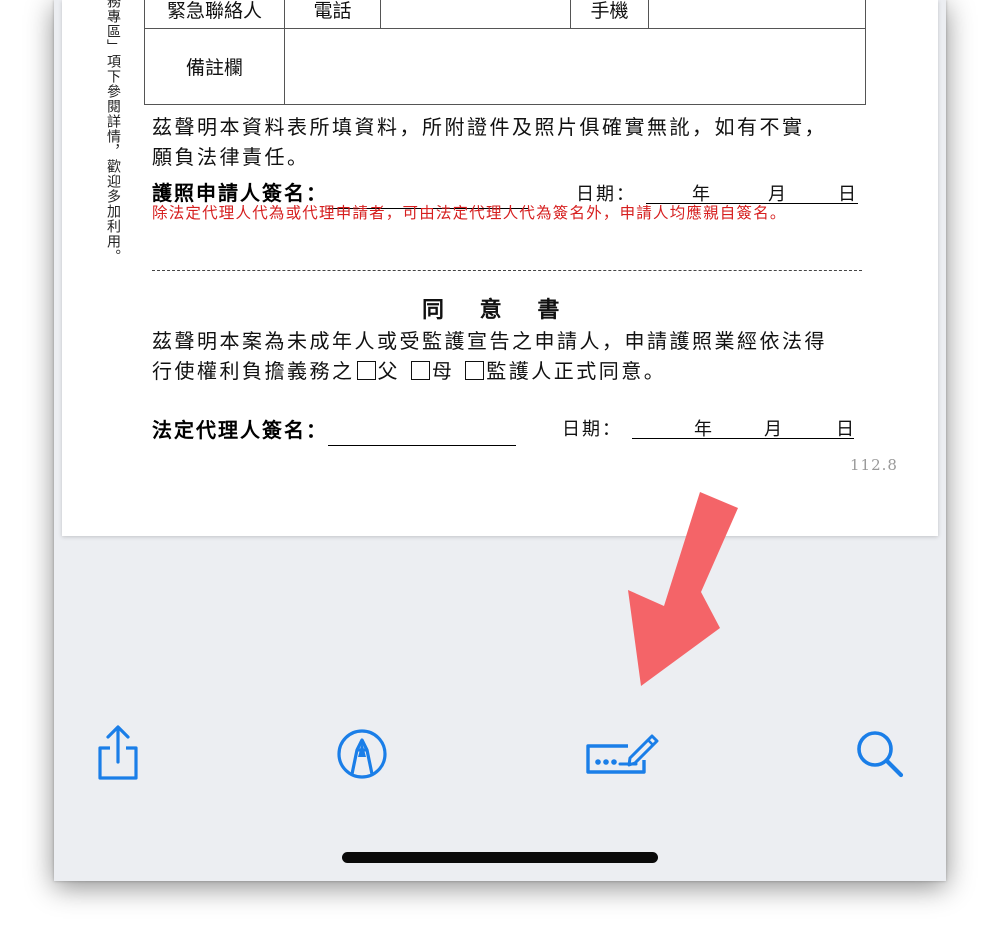 The image size is (992, 939). Describe the element at coordinates (489, 341) in the screenshot. I see `consent-line-1: 茲聲明本案為未成年人或受監護宣告之申請人，申請護照業經依法得` at that location.